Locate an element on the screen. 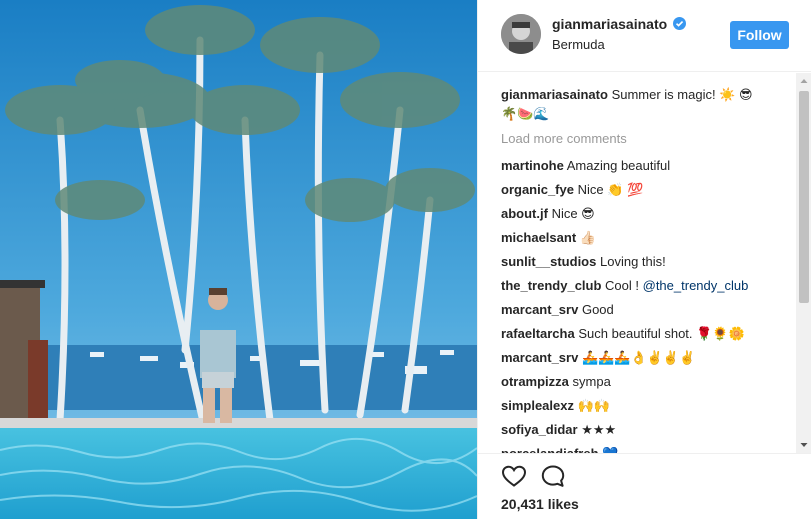 This screenshot has height=519, width=811. comment-row: sunlit__studios Loving this! is located at coordinates (646, 261).